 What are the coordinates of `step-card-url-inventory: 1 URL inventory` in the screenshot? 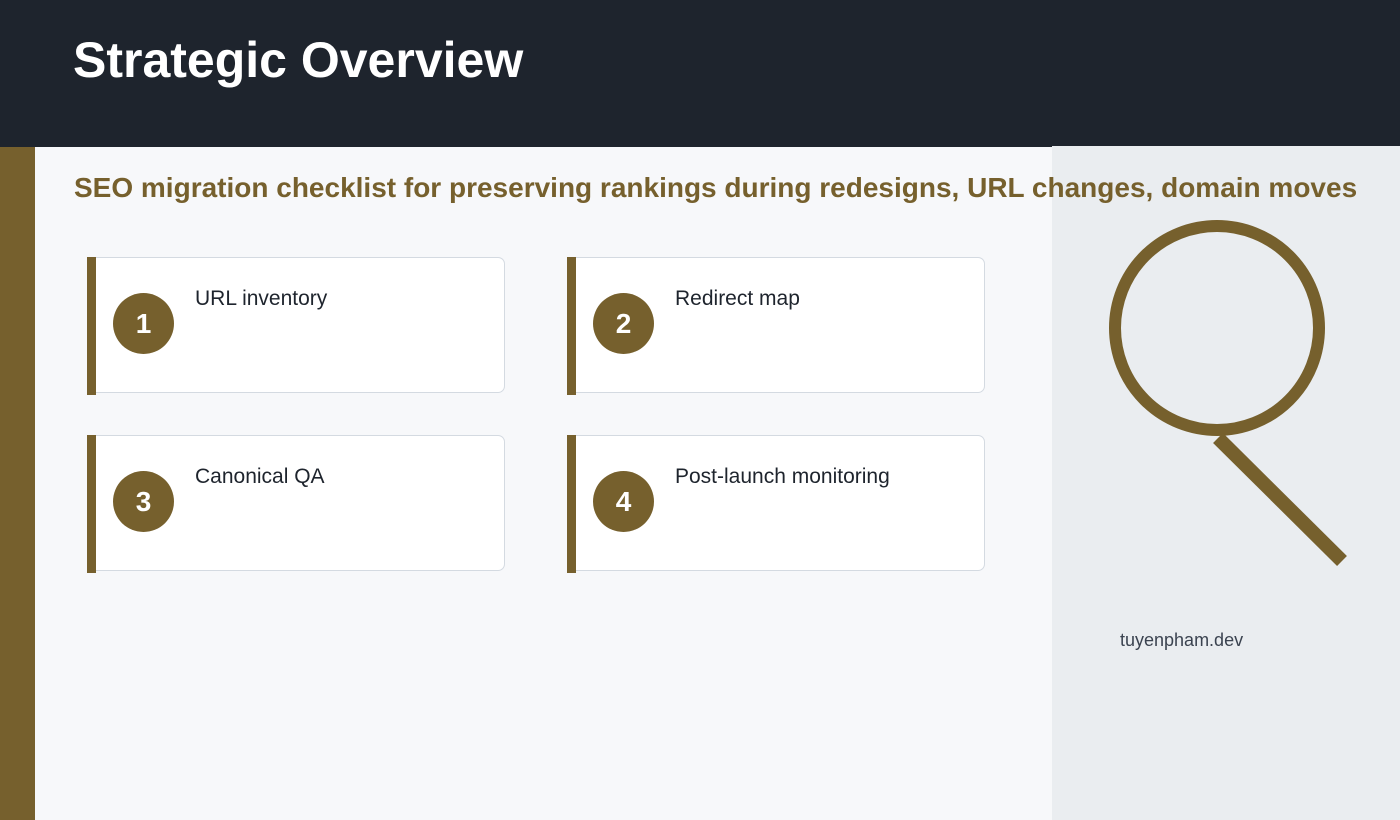 It's located at (296, 326).